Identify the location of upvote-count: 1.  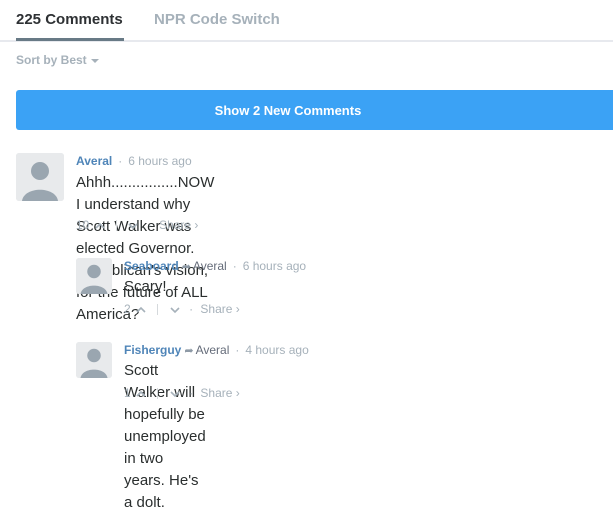
(127, 393).